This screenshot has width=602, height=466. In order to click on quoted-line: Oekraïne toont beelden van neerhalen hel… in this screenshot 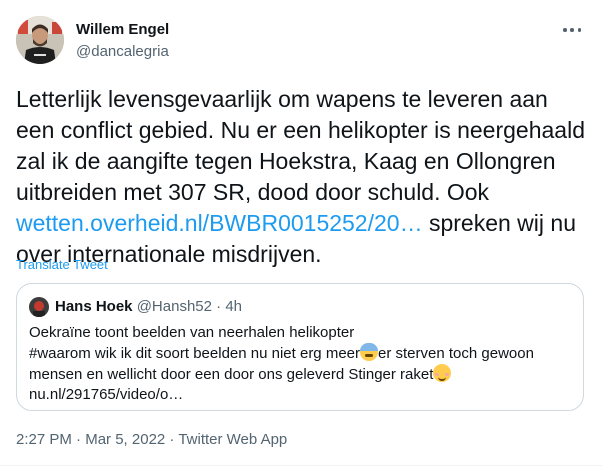, I will do `click(192, 332)`.